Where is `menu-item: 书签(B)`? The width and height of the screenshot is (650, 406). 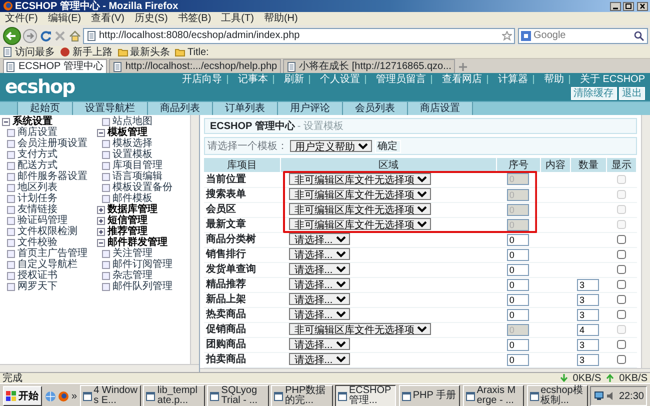
menu-item: 书签(B) is located at coordinates (194, 18).